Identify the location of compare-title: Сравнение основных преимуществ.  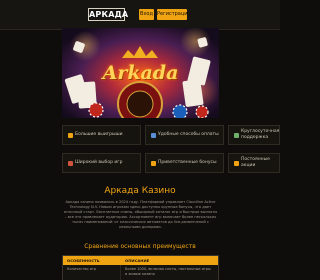
(140, 246).